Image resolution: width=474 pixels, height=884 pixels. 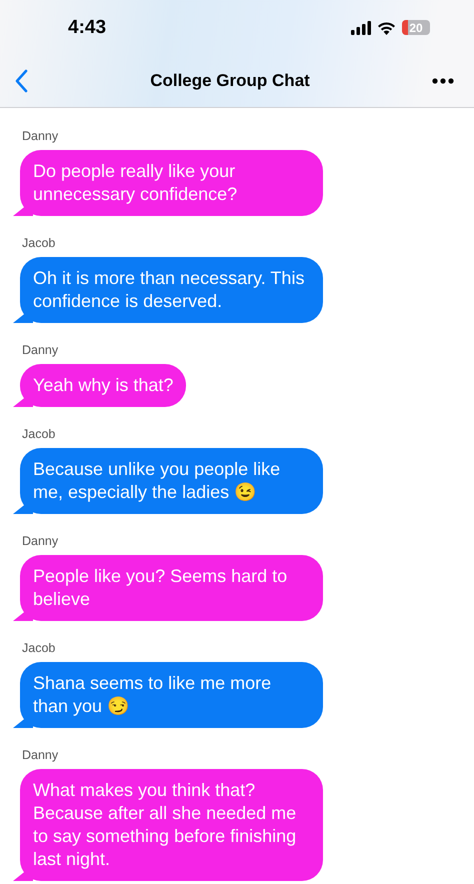 What do you see at coordinates (168, 695) in the screenshot?
I see `message-bubble: Shana seems to like me more than you 😏` at bounding box center [168, 695].